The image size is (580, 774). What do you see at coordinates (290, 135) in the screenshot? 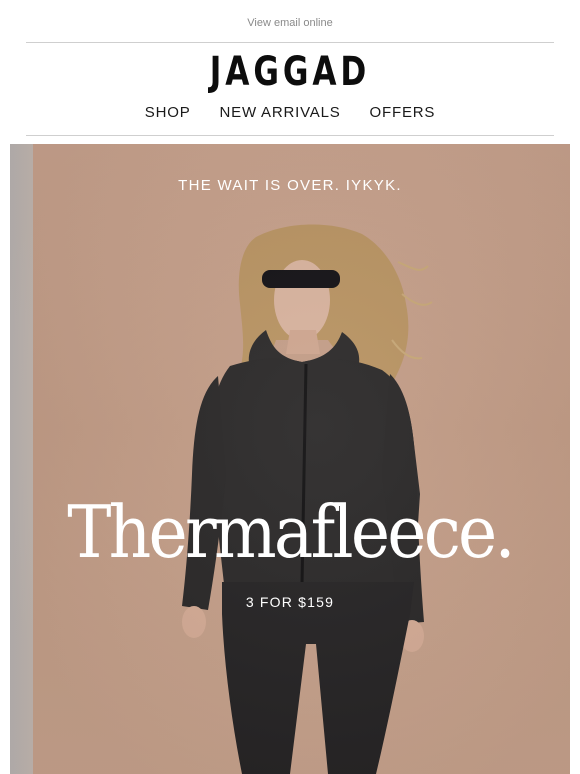
I see `header-divider-bottom` at bounding box center [290, 135].